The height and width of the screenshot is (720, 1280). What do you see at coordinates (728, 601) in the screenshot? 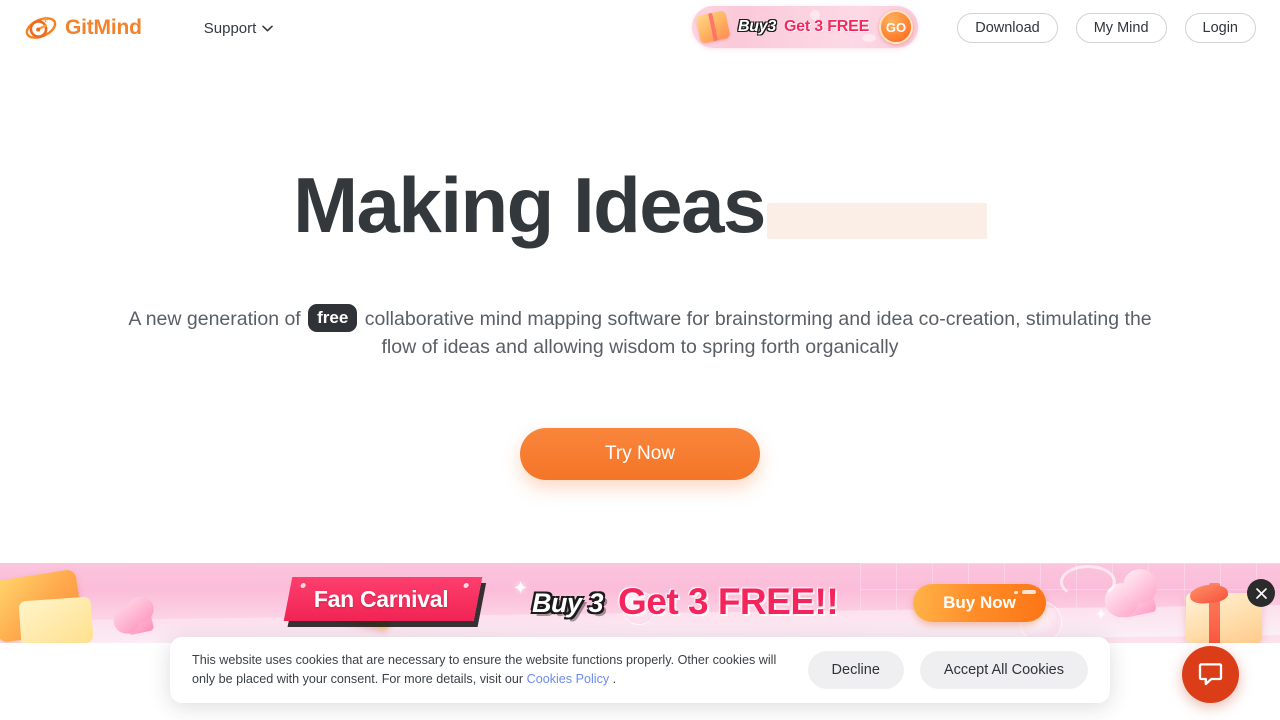
I see `banner-get-label: Get 3 FREE!!` at bounding box center [728, 601].